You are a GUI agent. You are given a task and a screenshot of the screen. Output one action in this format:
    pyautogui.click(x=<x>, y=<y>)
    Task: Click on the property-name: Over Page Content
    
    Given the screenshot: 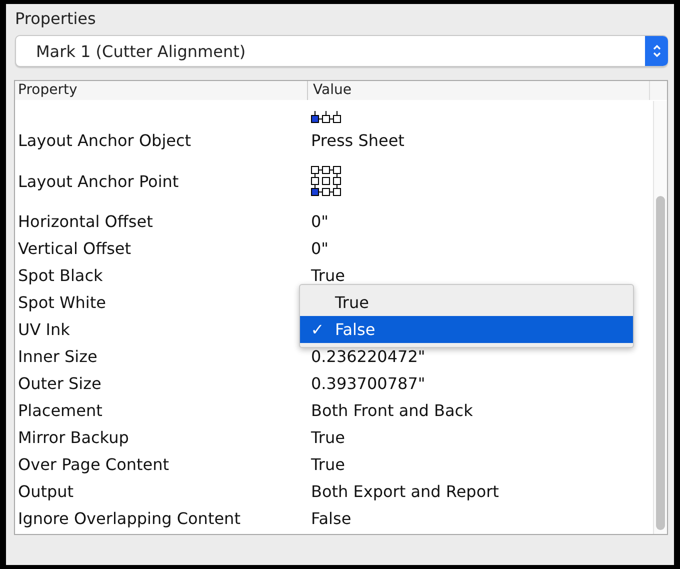 What is the action you would take?
    pyautogui.click(x=94, y=464)
    